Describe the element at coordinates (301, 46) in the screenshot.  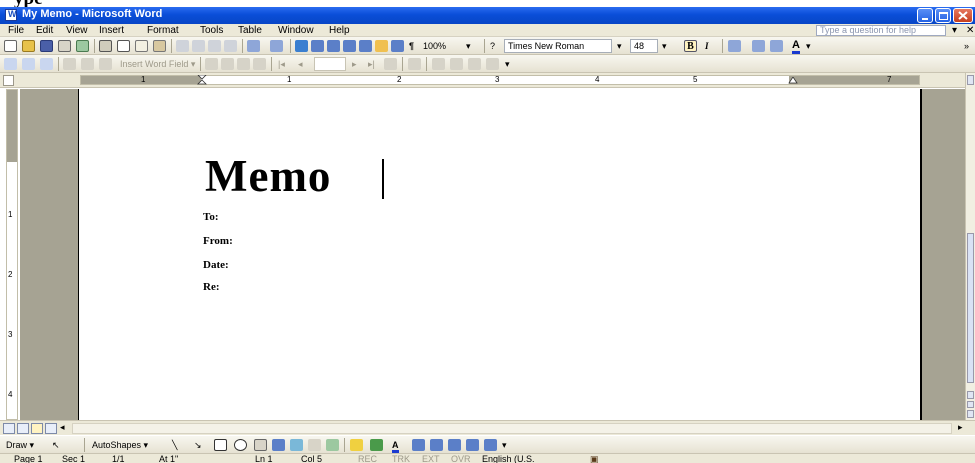
I see `insert-hyperlink-icon` at that location.